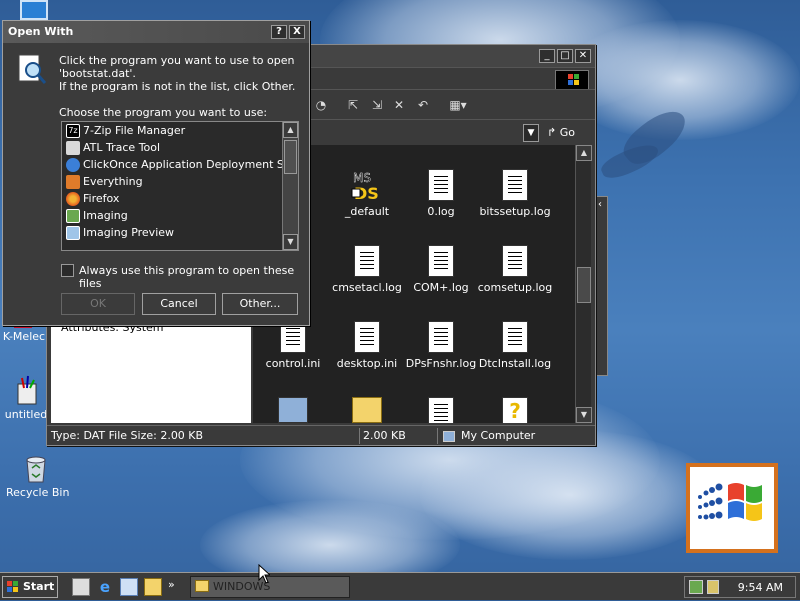 Image resolution: width=800 pixels, height=601 pixels. Describe the element at coordinates (81, 587) in the screenshot. I see `show-desktop-icon` at that location.